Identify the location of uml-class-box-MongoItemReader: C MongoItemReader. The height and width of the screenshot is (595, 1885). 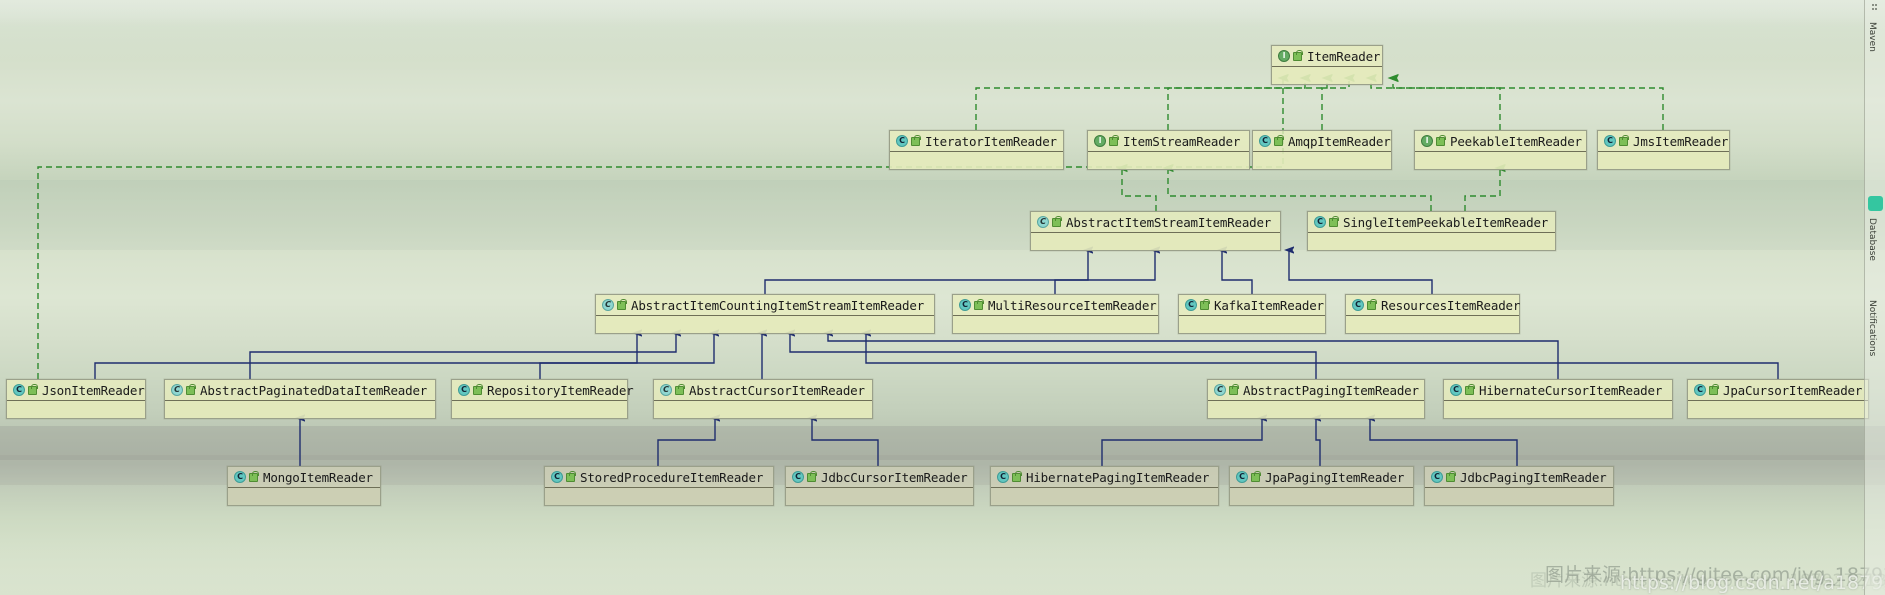
(304, 486).